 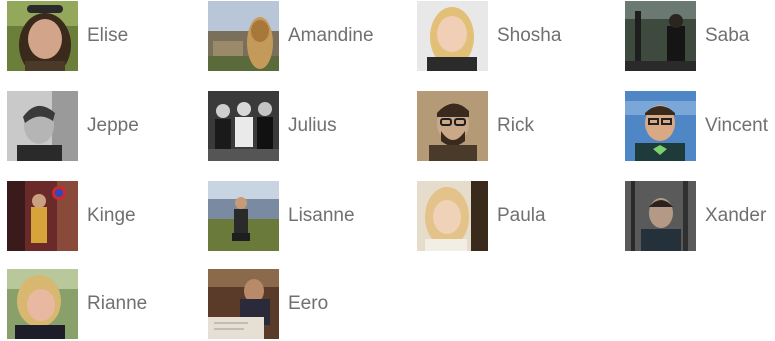 I want to click on team-member-julius: Julius, so click(x=272, y=126).